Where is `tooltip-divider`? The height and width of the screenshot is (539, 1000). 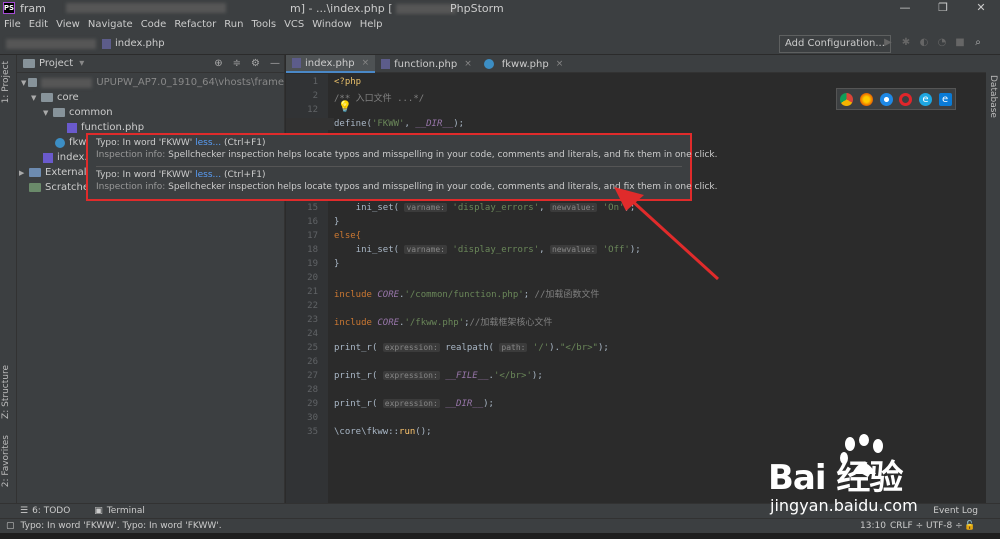 tooltip-divider is located at coordinates (389, 166).